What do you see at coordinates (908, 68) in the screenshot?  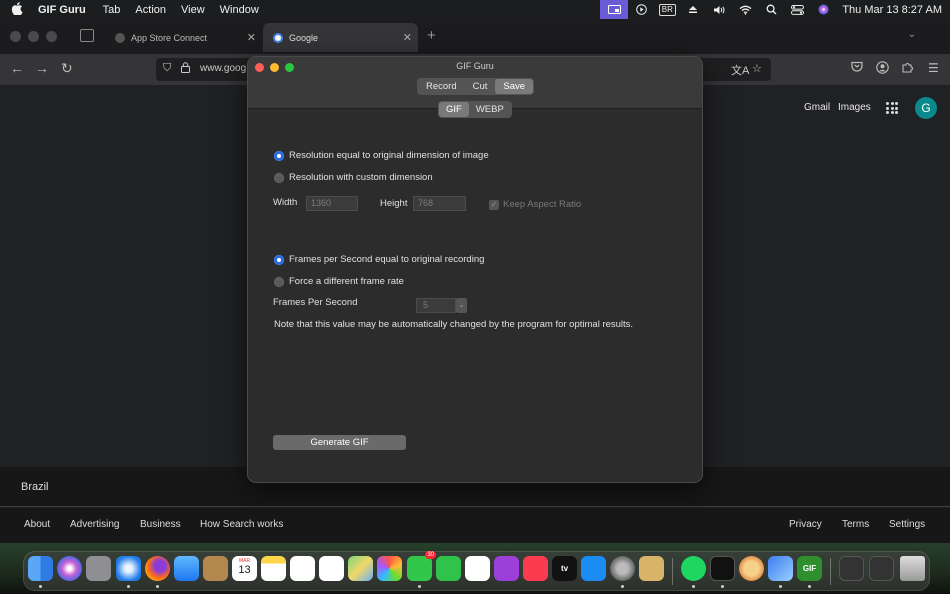 I see `extensions-puzzle-icon` at bounding box center [908, 68].